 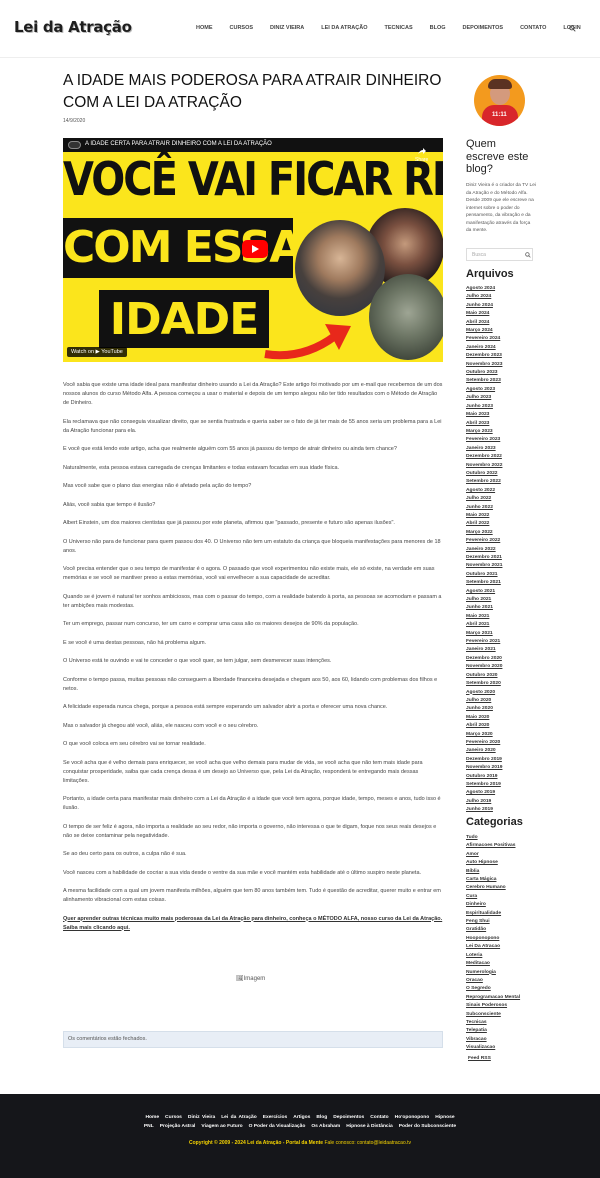 I want to click on category-link: Cura, so click(x=493, y=897).